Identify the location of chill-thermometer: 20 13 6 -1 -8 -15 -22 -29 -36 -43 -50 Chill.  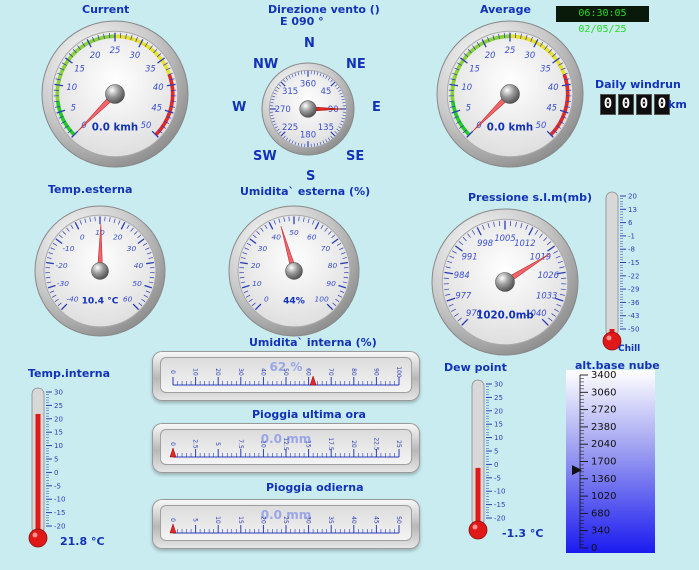
(621, 272).